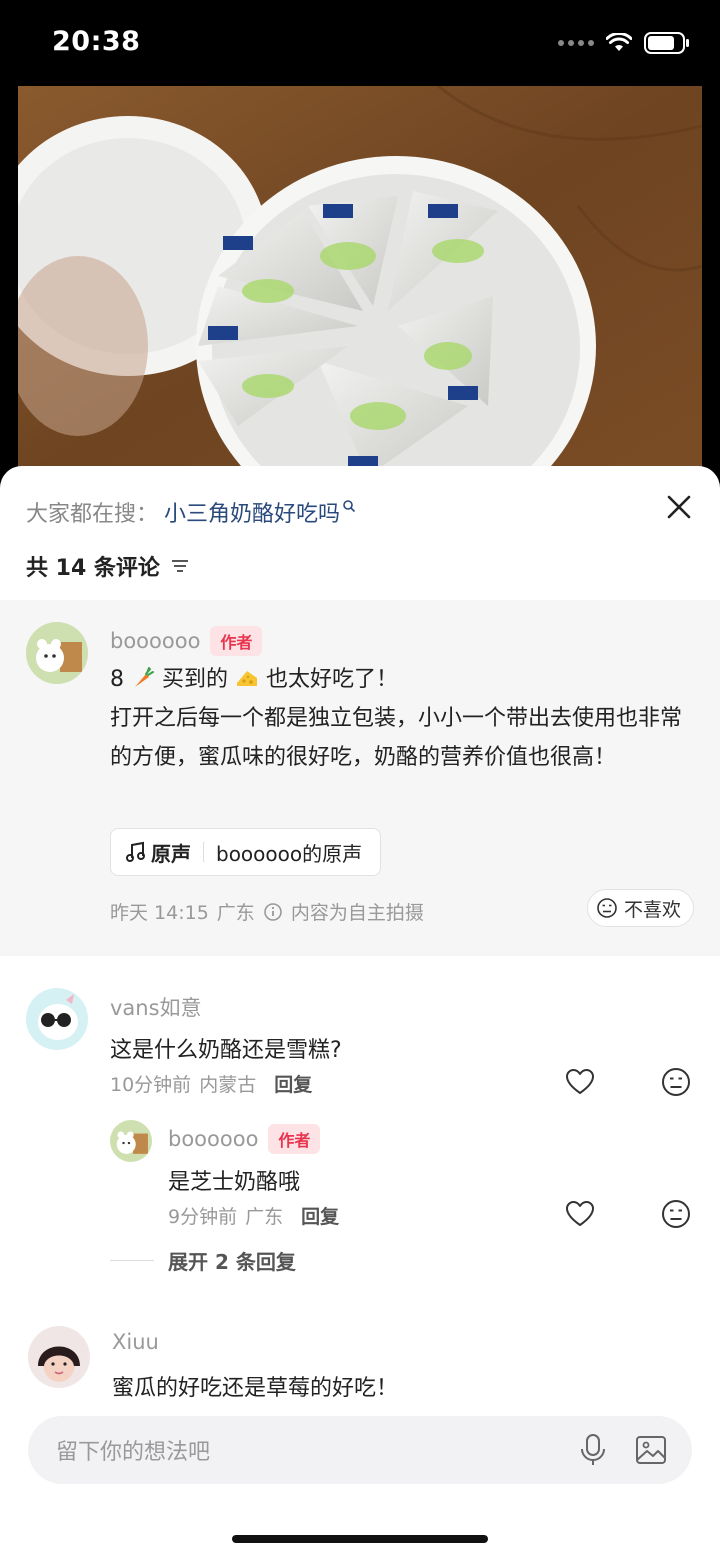  What do you see at coordinates (203, 1217) in the screenshot?
I see `reply-time: 9分钟前` at bounding box center [203, 1217].